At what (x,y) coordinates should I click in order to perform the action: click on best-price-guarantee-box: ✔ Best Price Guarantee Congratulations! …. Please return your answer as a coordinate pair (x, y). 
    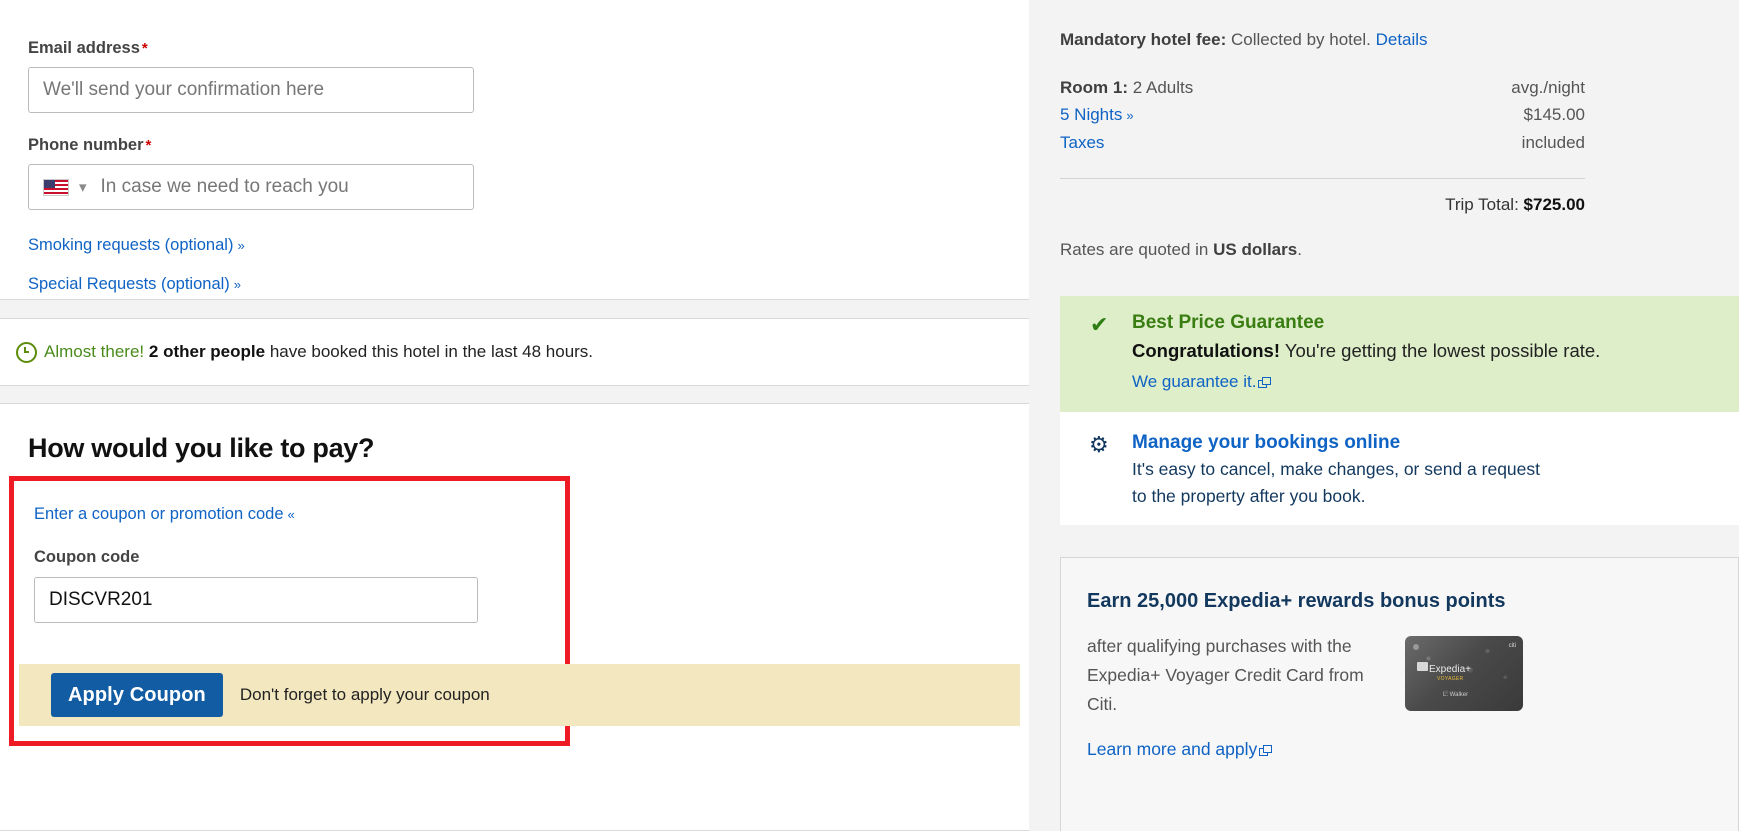
    Looking at the image, I should click on (1399, 354).